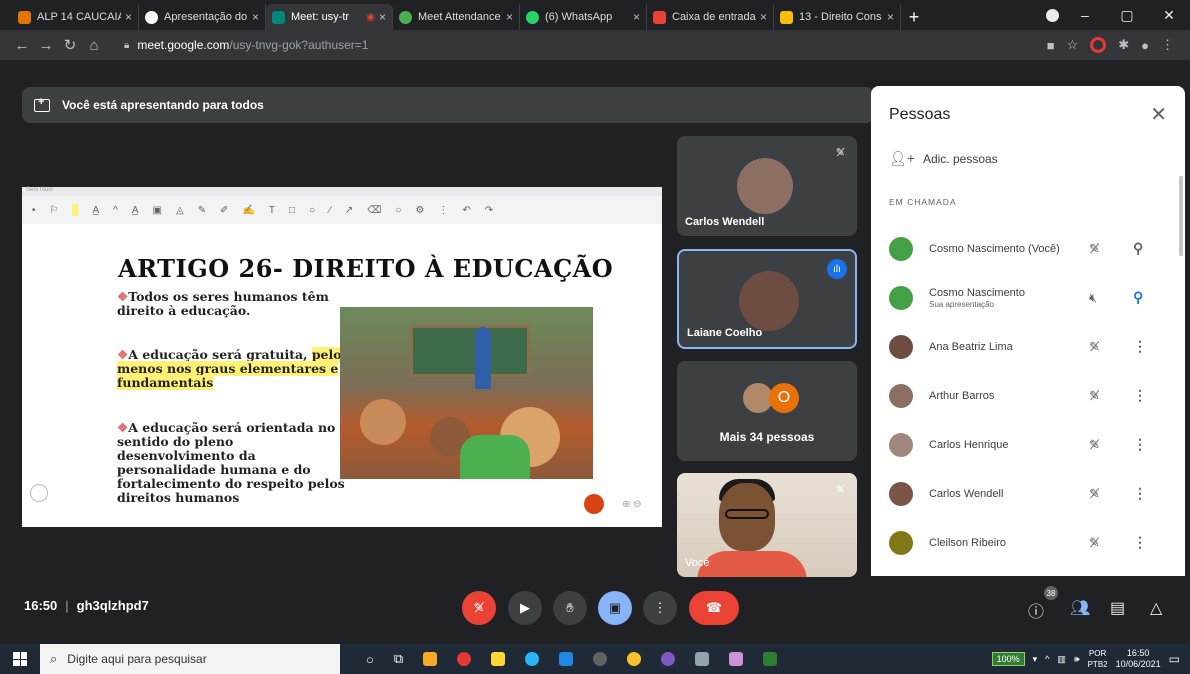 The width and height of the screenshot is (1190, 674). Describe the element at coordinates (456, 17) in the screenshot. I see `browser-tab: Meet Attendance ×` at that location.